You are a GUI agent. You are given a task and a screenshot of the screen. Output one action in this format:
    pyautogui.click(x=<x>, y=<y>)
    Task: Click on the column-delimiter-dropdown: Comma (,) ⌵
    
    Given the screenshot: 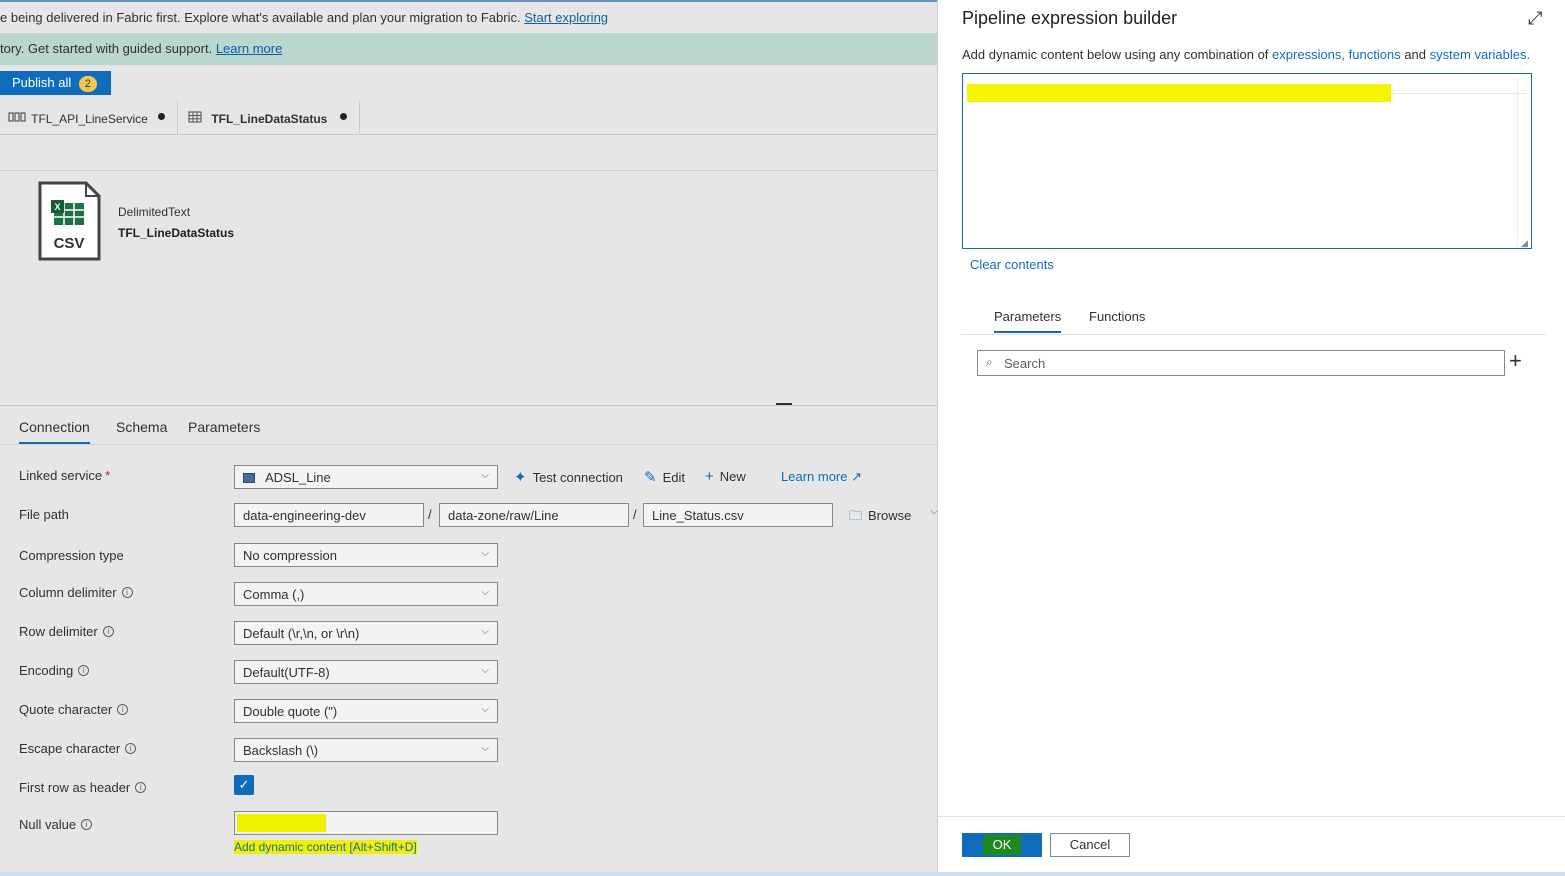 What is the action you would take?
    pyautogui.click(x=366, y=594)
    